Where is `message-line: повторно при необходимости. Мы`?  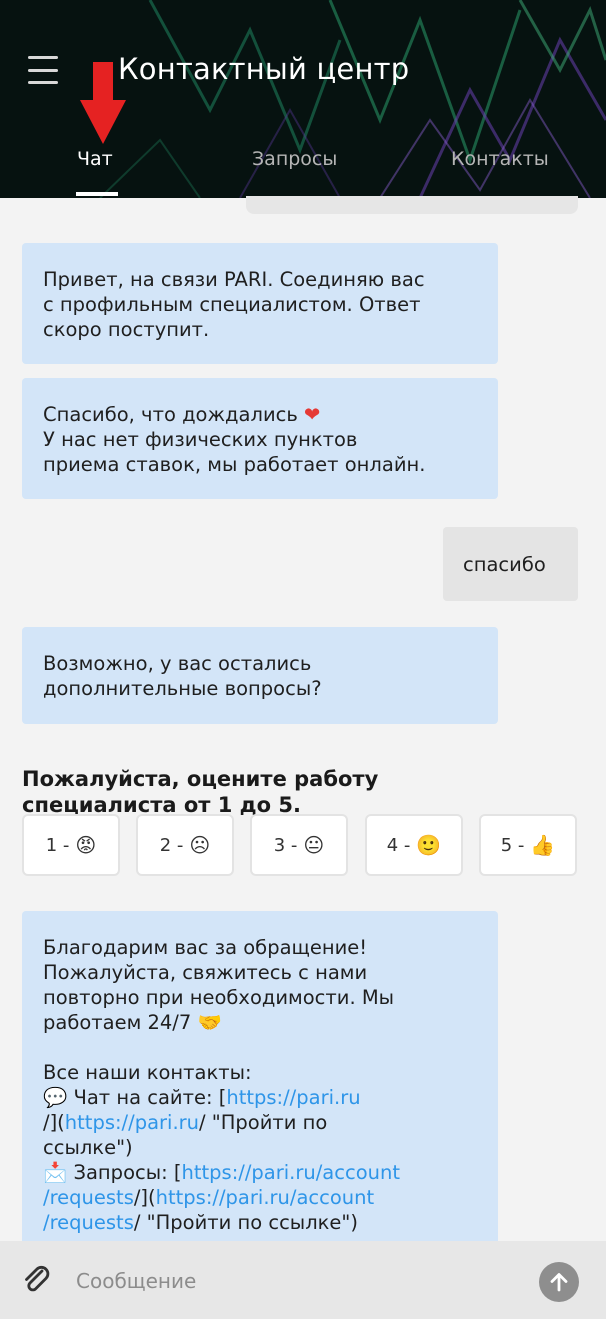 message-line: повторно при необходимости. Мы is located at coordinates (219, 997).